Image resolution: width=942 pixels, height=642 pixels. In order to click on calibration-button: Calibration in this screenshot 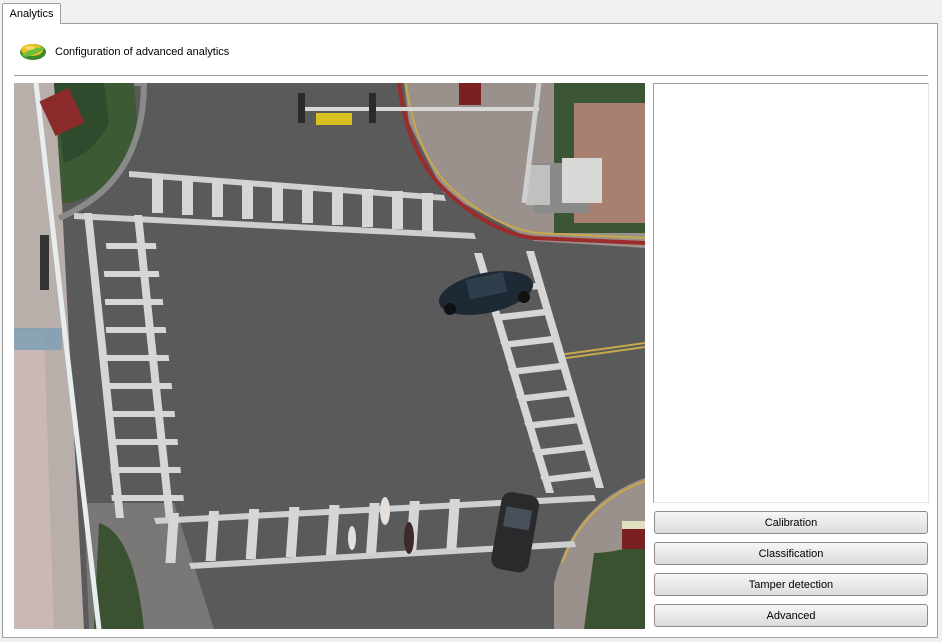, I will do `click(791, 522)`.